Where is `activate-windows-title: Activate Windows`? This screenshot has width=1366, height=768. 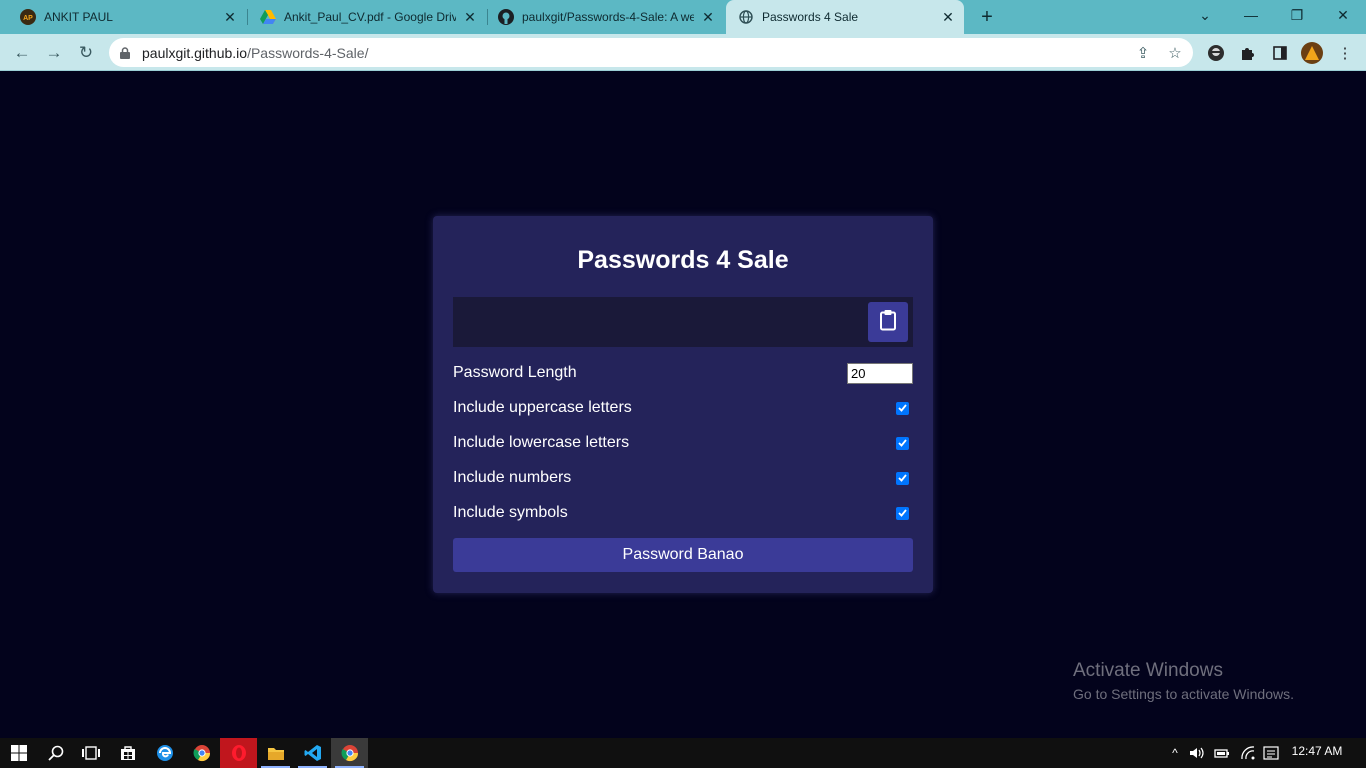 activate-windows-title: Activate Windows is located at coordinates (1148, 670).